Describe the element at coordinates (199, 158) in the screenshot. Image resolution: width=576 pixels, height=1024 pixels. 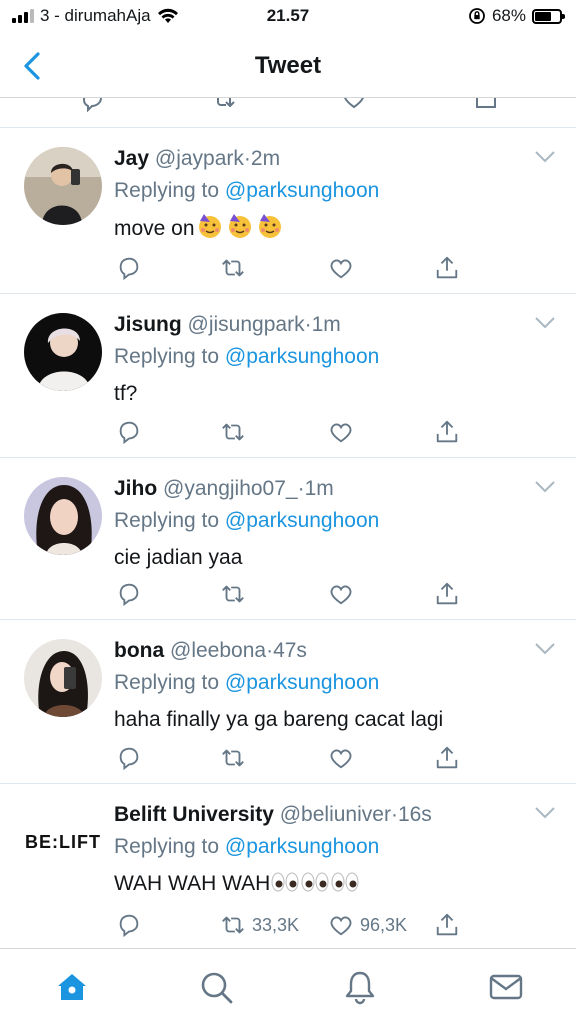
I see `username: @jaypark` at that location.